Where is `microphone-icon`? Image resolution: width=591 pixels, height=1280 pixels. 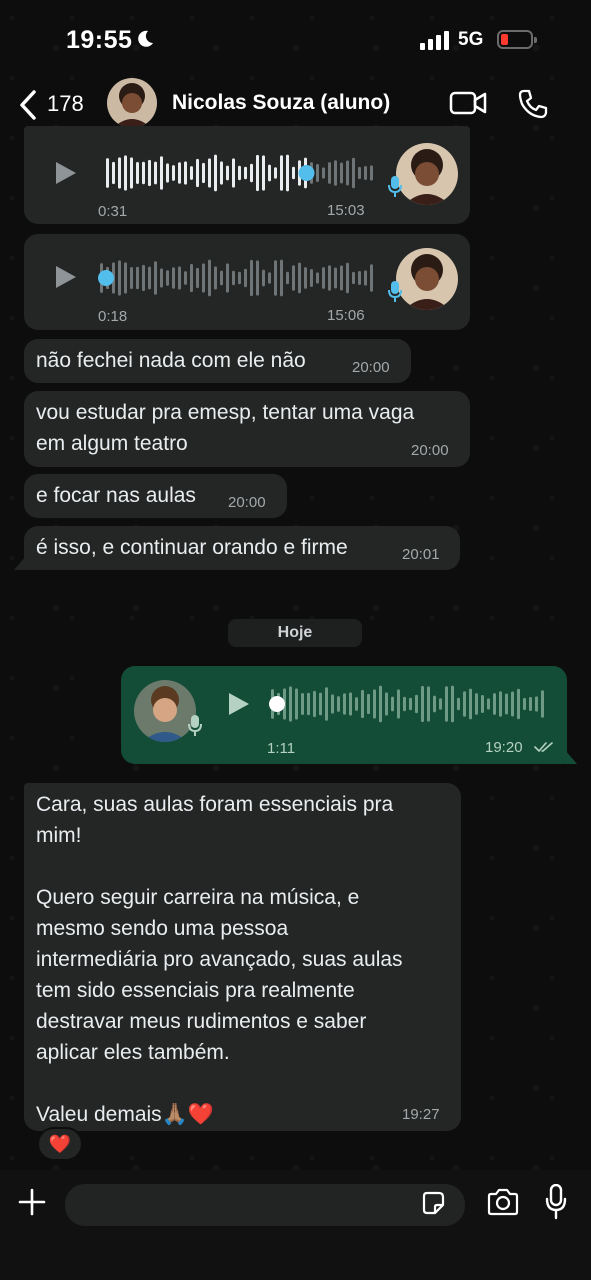 microphone-icon is located at coordinates (556, 1202).